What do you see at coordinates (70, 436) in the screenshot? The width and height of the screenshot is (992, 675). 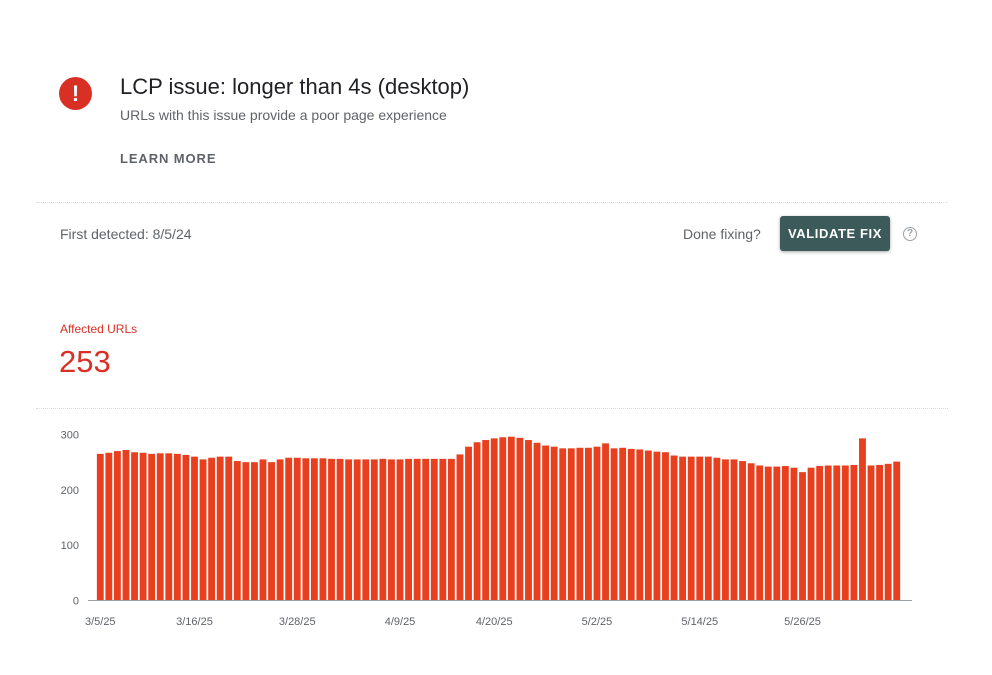 I see `y-tick-label: 300` at bounding box center [70, 436].